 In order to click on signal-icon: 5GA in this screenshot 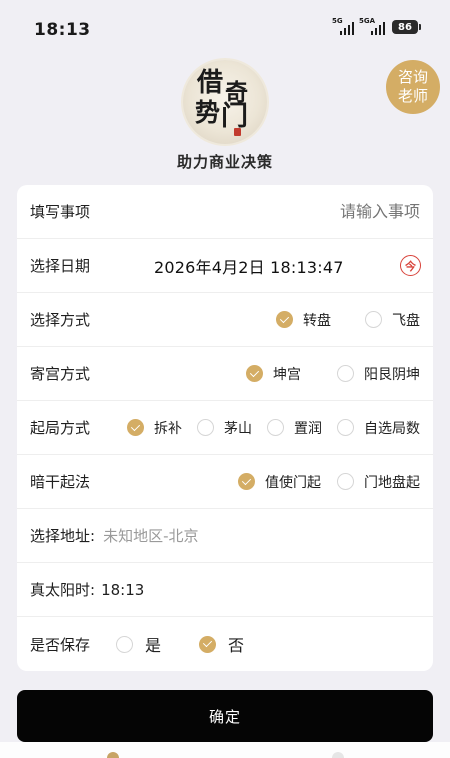, I will do `click(372, 26)`.